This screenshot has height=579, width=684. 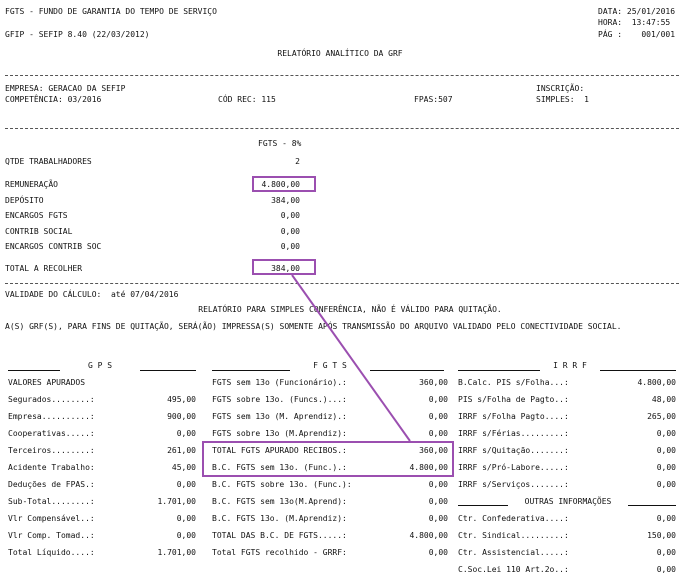 I want to click on highlight-connector-line, so click(x=351, y=358).